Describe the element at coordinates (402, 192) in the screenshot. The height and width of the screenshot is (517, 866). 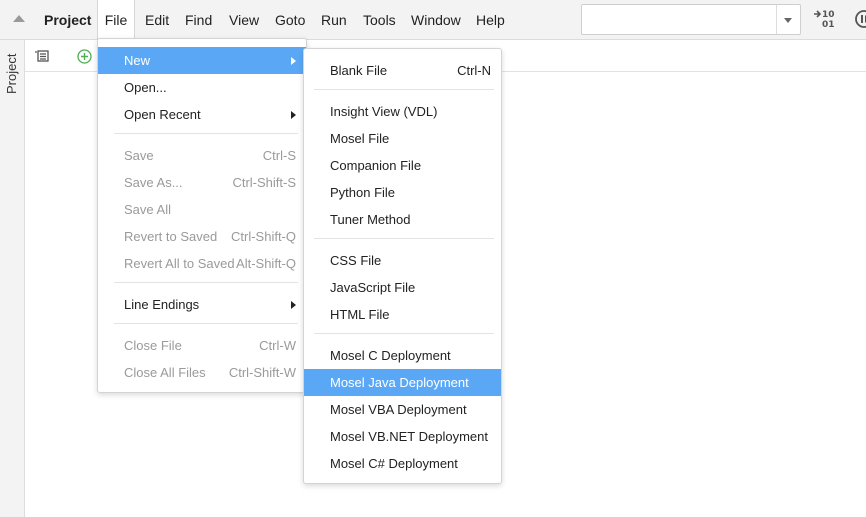
I see `new-menu-python-file: Python File` at that location.